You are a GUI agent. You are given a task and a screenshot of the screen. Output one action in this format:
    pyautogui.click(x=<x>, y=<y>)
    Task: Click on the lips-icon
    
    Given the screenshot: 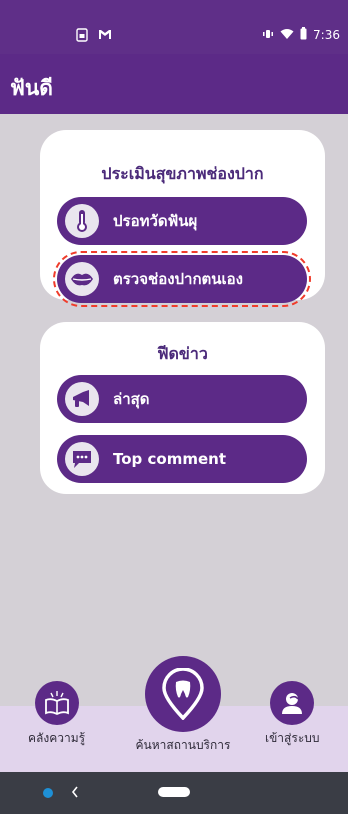 What is the action you would take?
    pyautogui.click(x=82, y=279)
    